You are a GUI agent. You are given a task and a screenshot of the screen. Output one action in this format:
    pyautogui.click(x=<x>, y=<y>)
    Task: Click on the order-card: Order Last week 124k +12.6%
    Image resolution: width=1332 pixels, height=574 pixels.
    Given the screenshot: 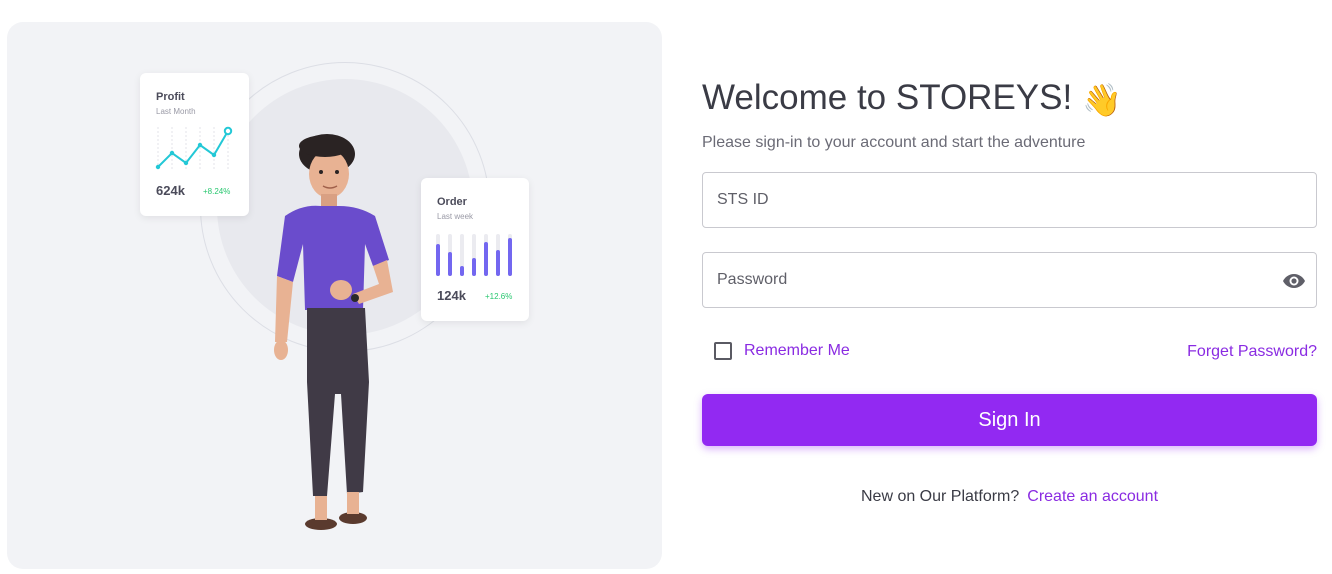 What is the action you would take?
    pyautogui.click(x=475, y=249)
    